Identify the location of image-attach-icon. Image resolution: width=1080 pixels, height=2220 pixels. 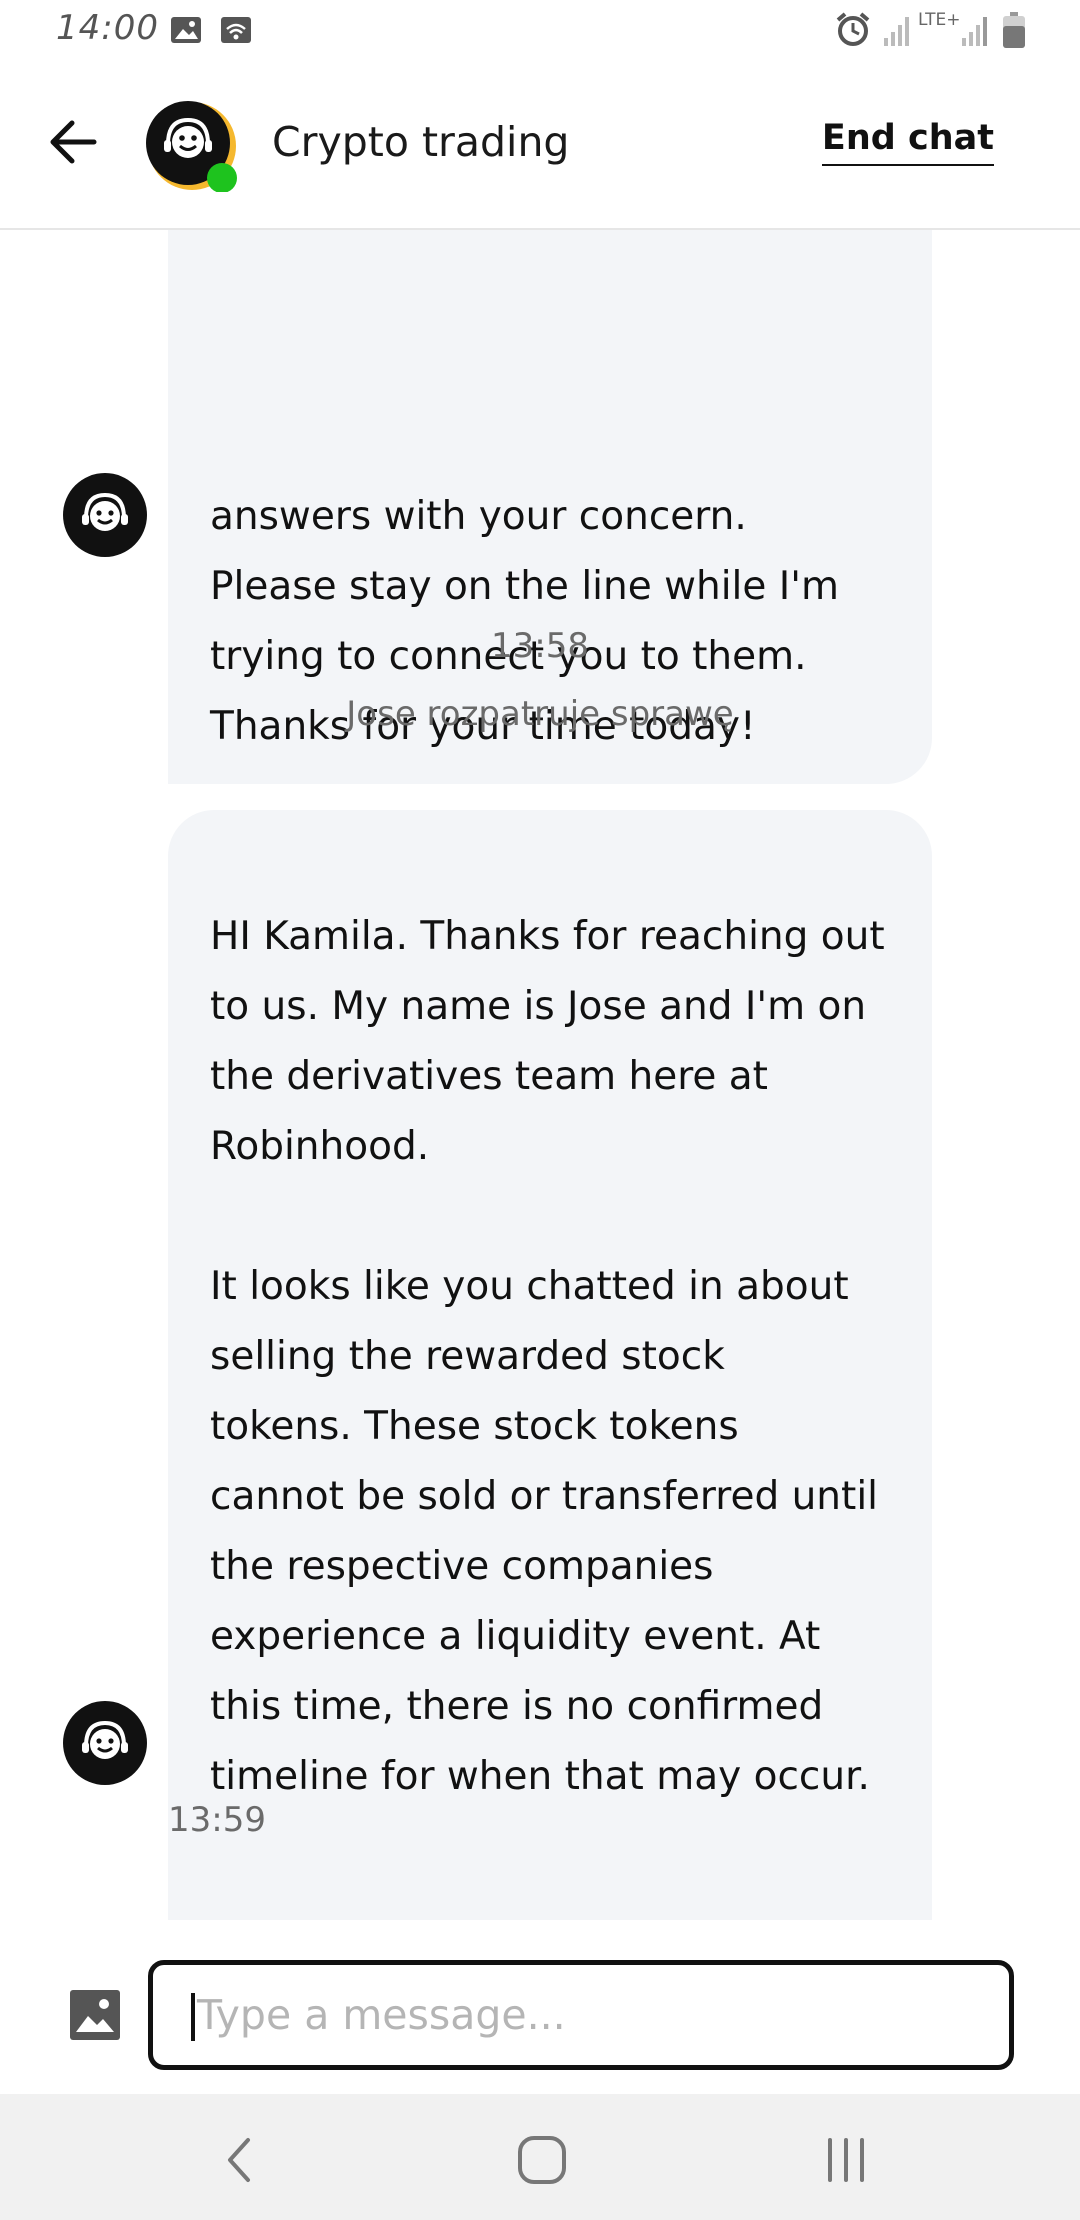
(95, 2015).